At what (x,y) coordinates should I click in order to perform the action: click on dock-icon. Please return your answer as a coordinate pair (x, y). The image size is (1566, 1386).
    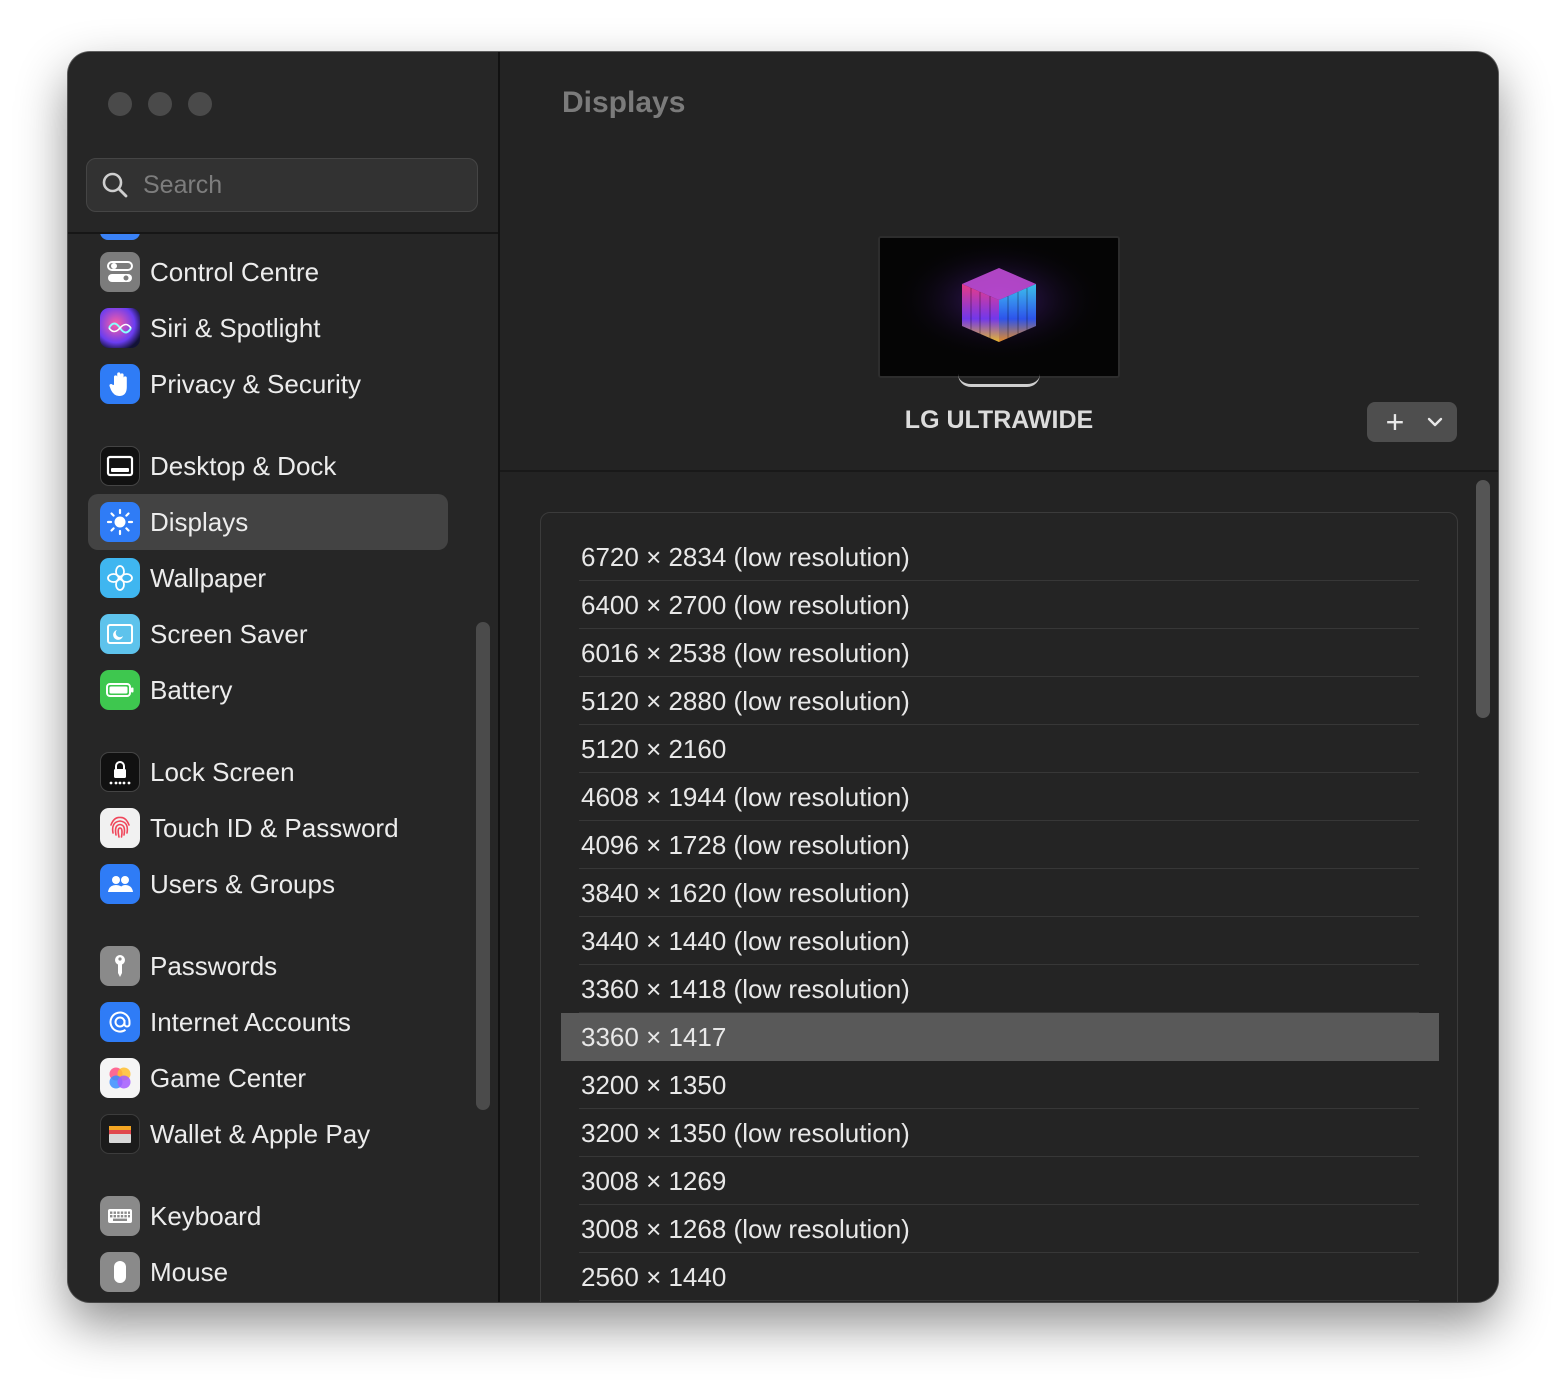
    Looking at the image, I should click on (120, 466).